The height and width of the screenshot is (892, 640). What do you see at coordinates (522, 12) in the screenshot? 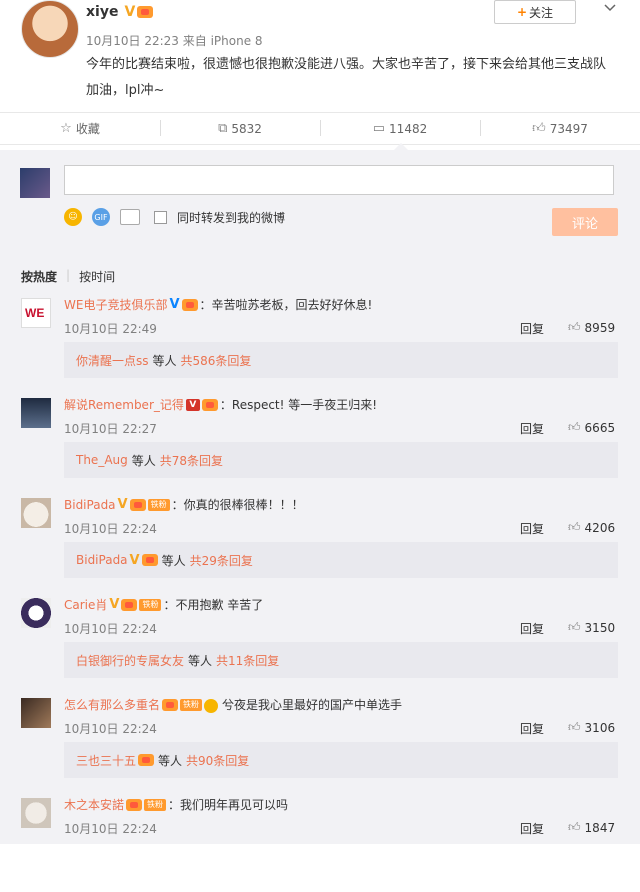
I see `plus-icon: +` at bounding box center [522, 12].